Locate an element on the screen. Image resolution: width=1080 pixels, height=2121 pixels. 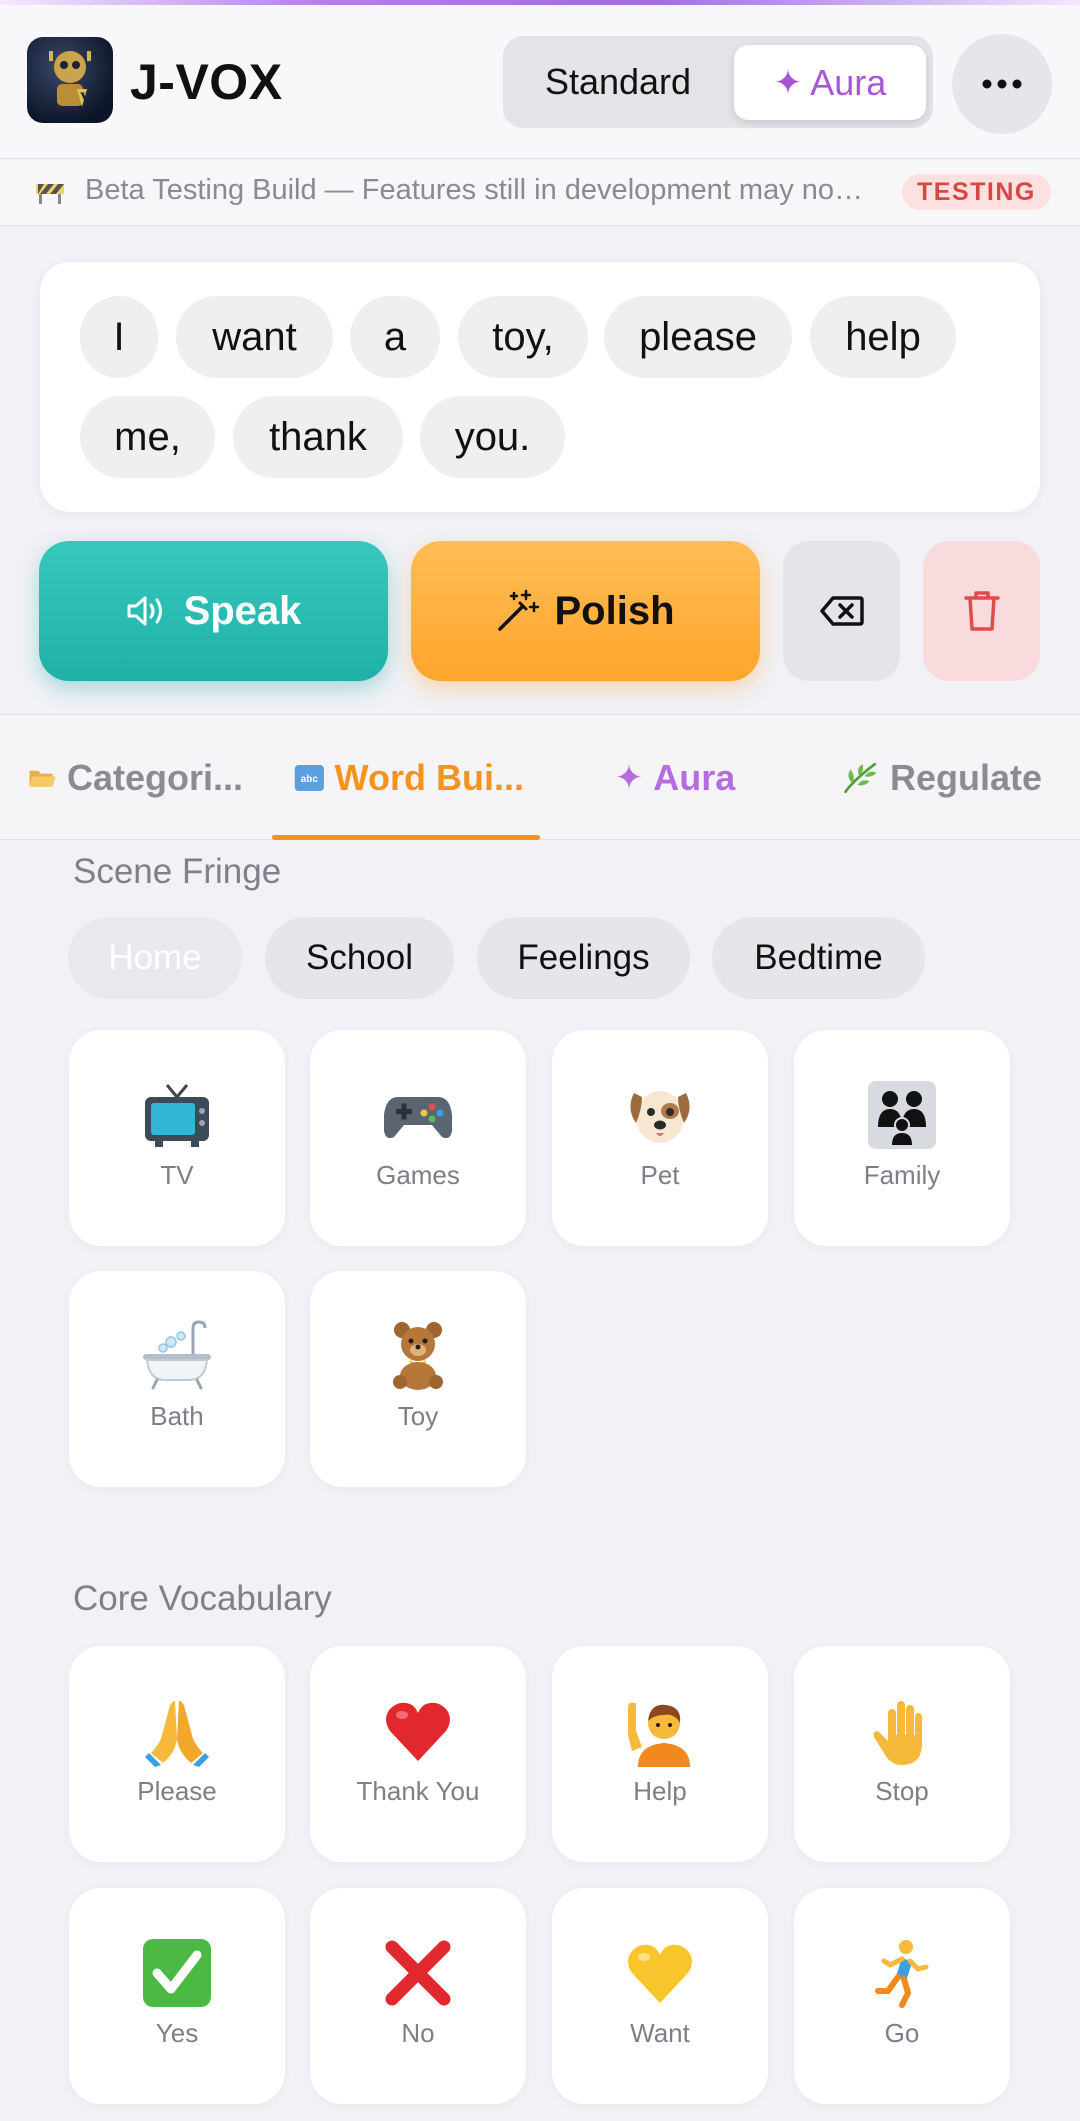
word-tile-no: No is located at coordinates (418, 1996).